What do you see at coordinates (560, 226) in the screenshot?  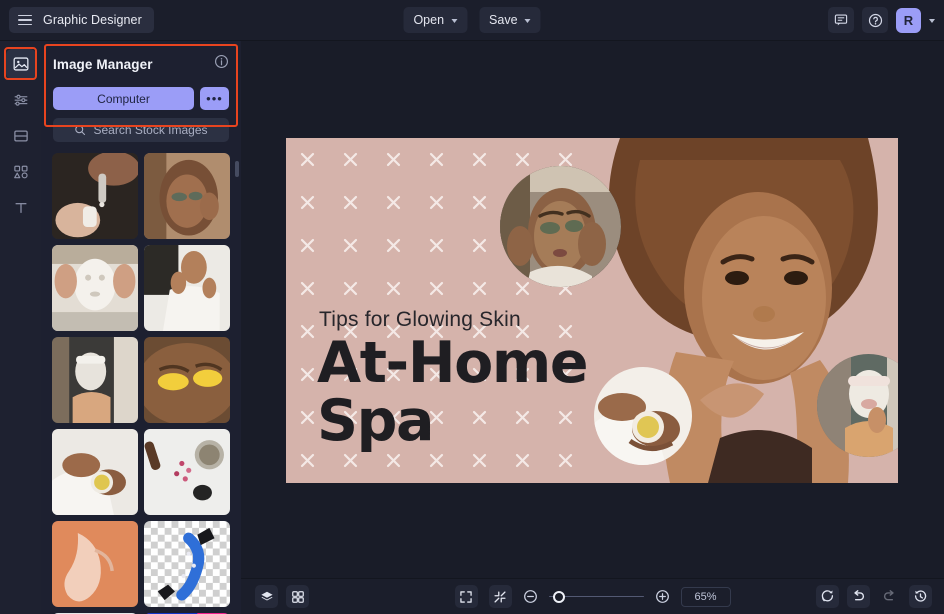 I see `circle-photo-eye-patches` at bounding box center [560, 226].